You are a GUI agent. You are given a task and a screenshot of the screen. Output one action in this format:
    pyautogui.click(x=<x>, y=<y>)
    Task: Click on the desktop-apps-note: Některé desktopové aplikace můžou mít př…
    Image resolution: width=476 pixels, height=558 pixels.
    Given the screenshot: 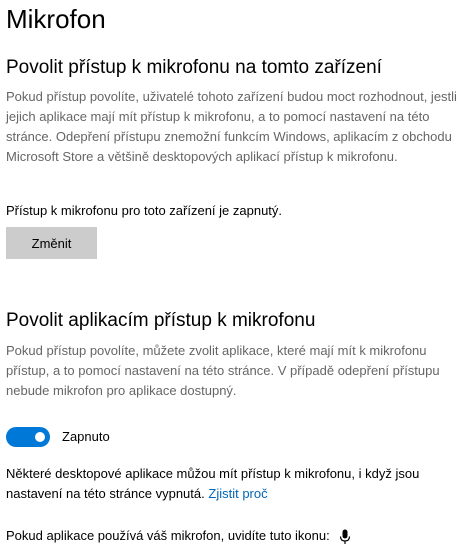 What is the action you would take?
    pyautogui.click(x=239, y=484)
    